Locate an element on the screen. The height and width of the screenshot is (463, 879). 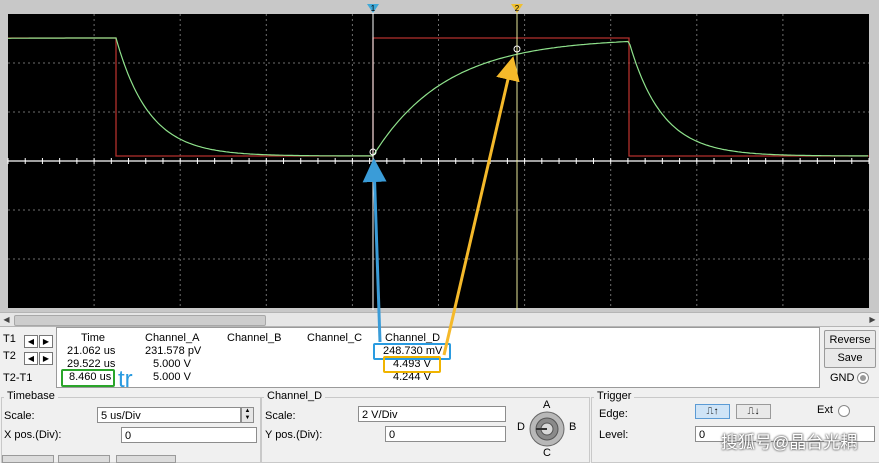
channel-ypos-label: Y pos.(Div): is located at coordinates (294, 435).